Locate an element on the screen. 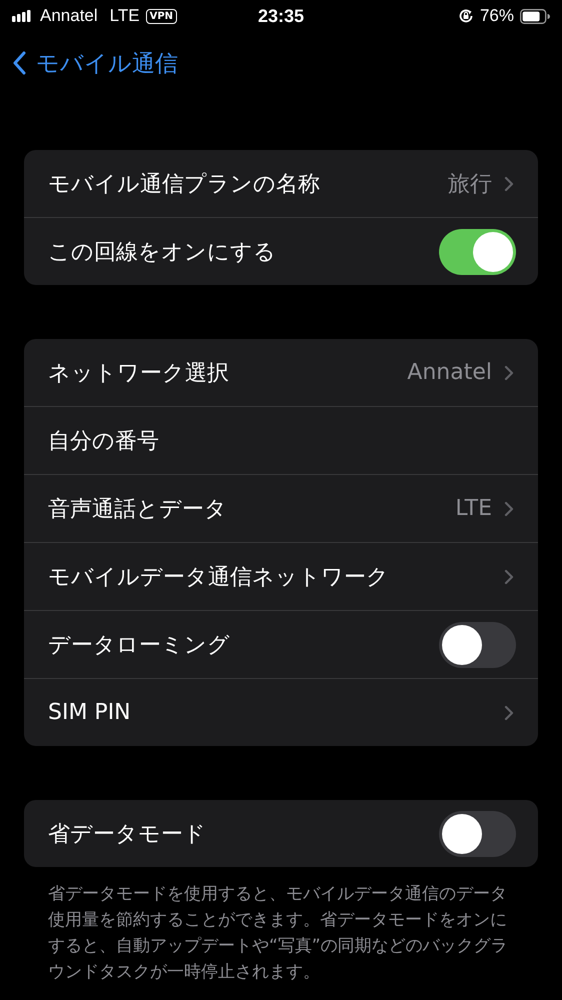 The height and width of the screenshot is (1000, 562). row-label: データローミング is located at coordinates (139, 646).